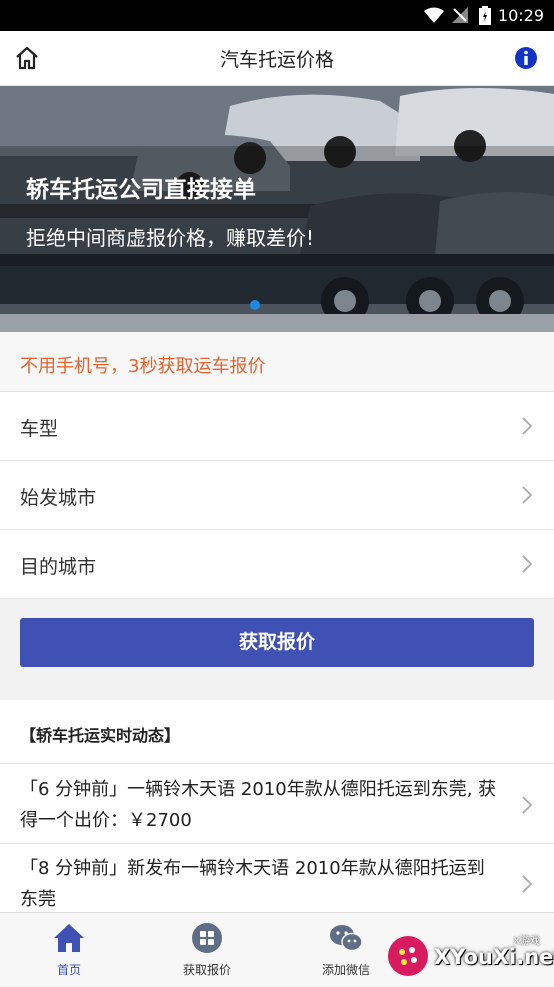  I want to click on watermark: XYouXi.net X游戏, so click(469, 958).